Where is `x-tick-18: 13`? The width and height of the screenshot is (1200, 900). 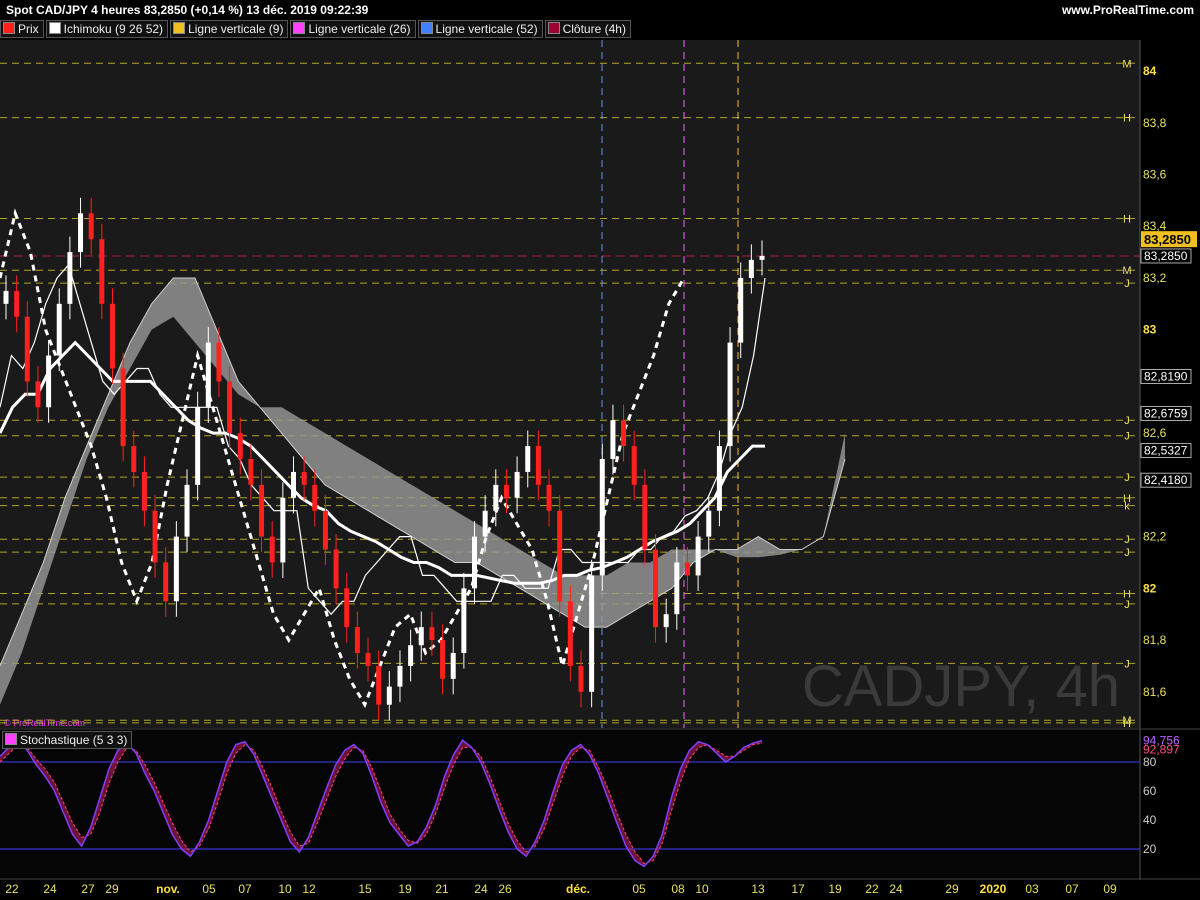
x-tick-18: 13 is located at coordinates (758, 889).